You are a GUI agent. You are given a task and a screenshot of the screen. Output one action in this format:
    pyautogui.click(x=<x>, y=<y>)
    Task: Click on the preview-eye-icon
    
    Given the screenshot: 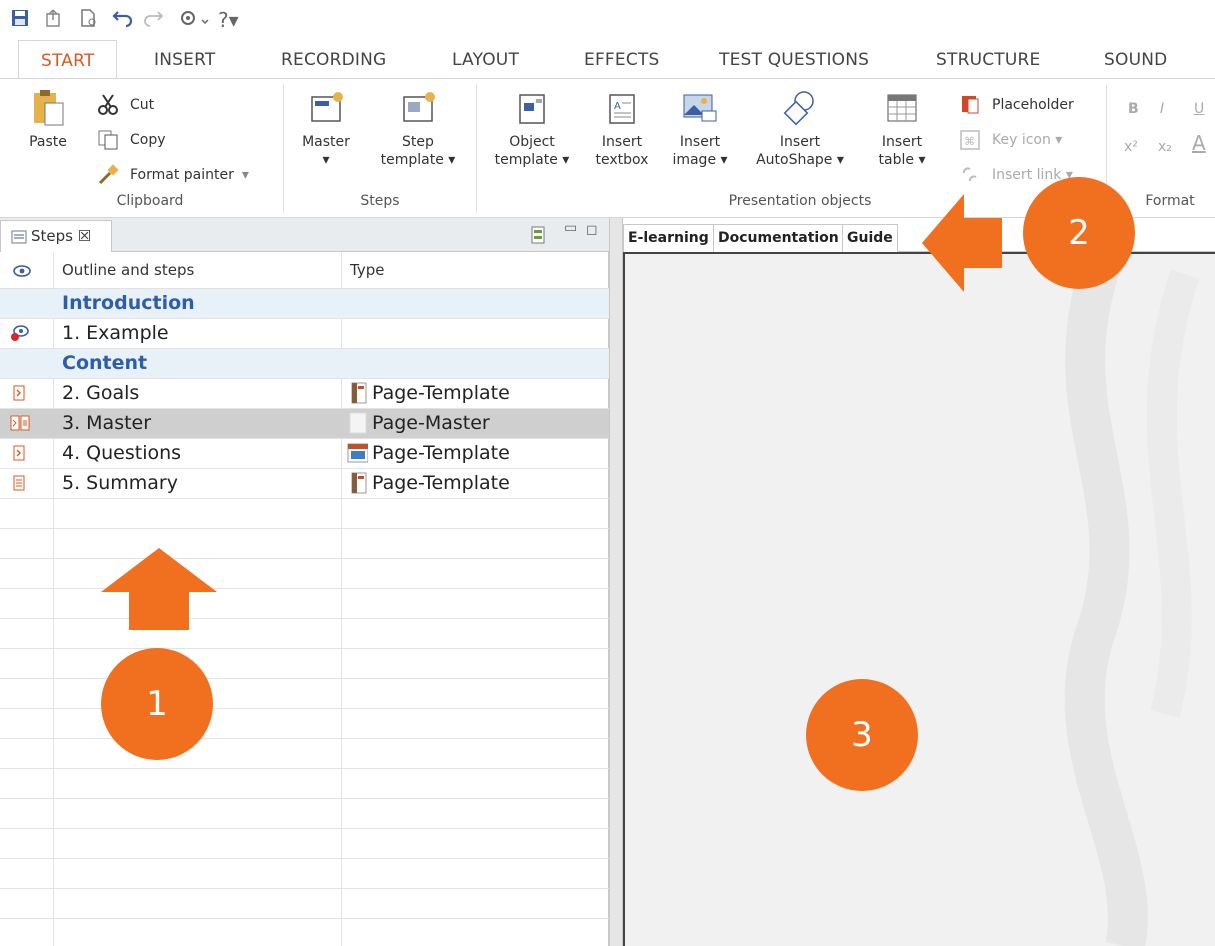 What is the action you would take?
    pyautogui.click(x=20, y=333)
    